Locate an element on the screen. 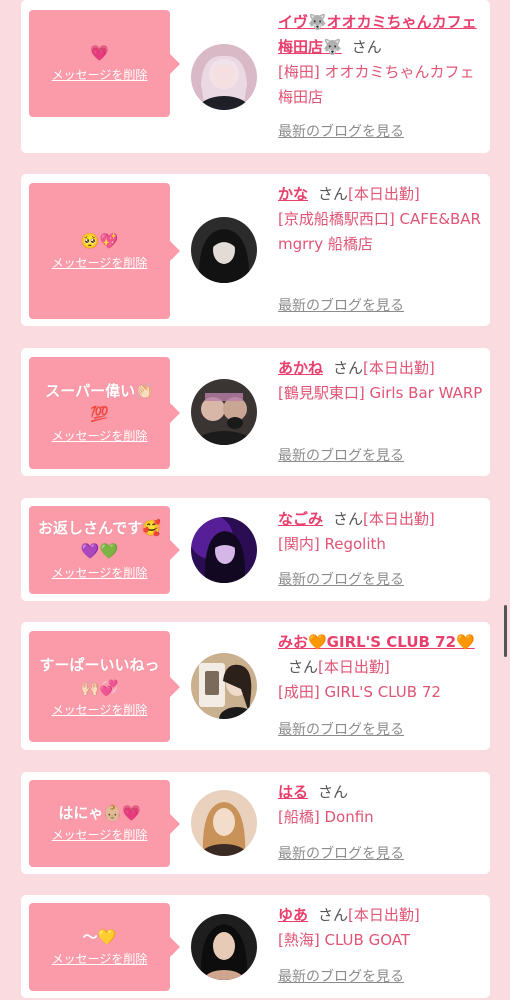 This screenshot has width=510, height=1000. profile-info: はる さん [船橋] Donfin is located at coordinates (381, 805).